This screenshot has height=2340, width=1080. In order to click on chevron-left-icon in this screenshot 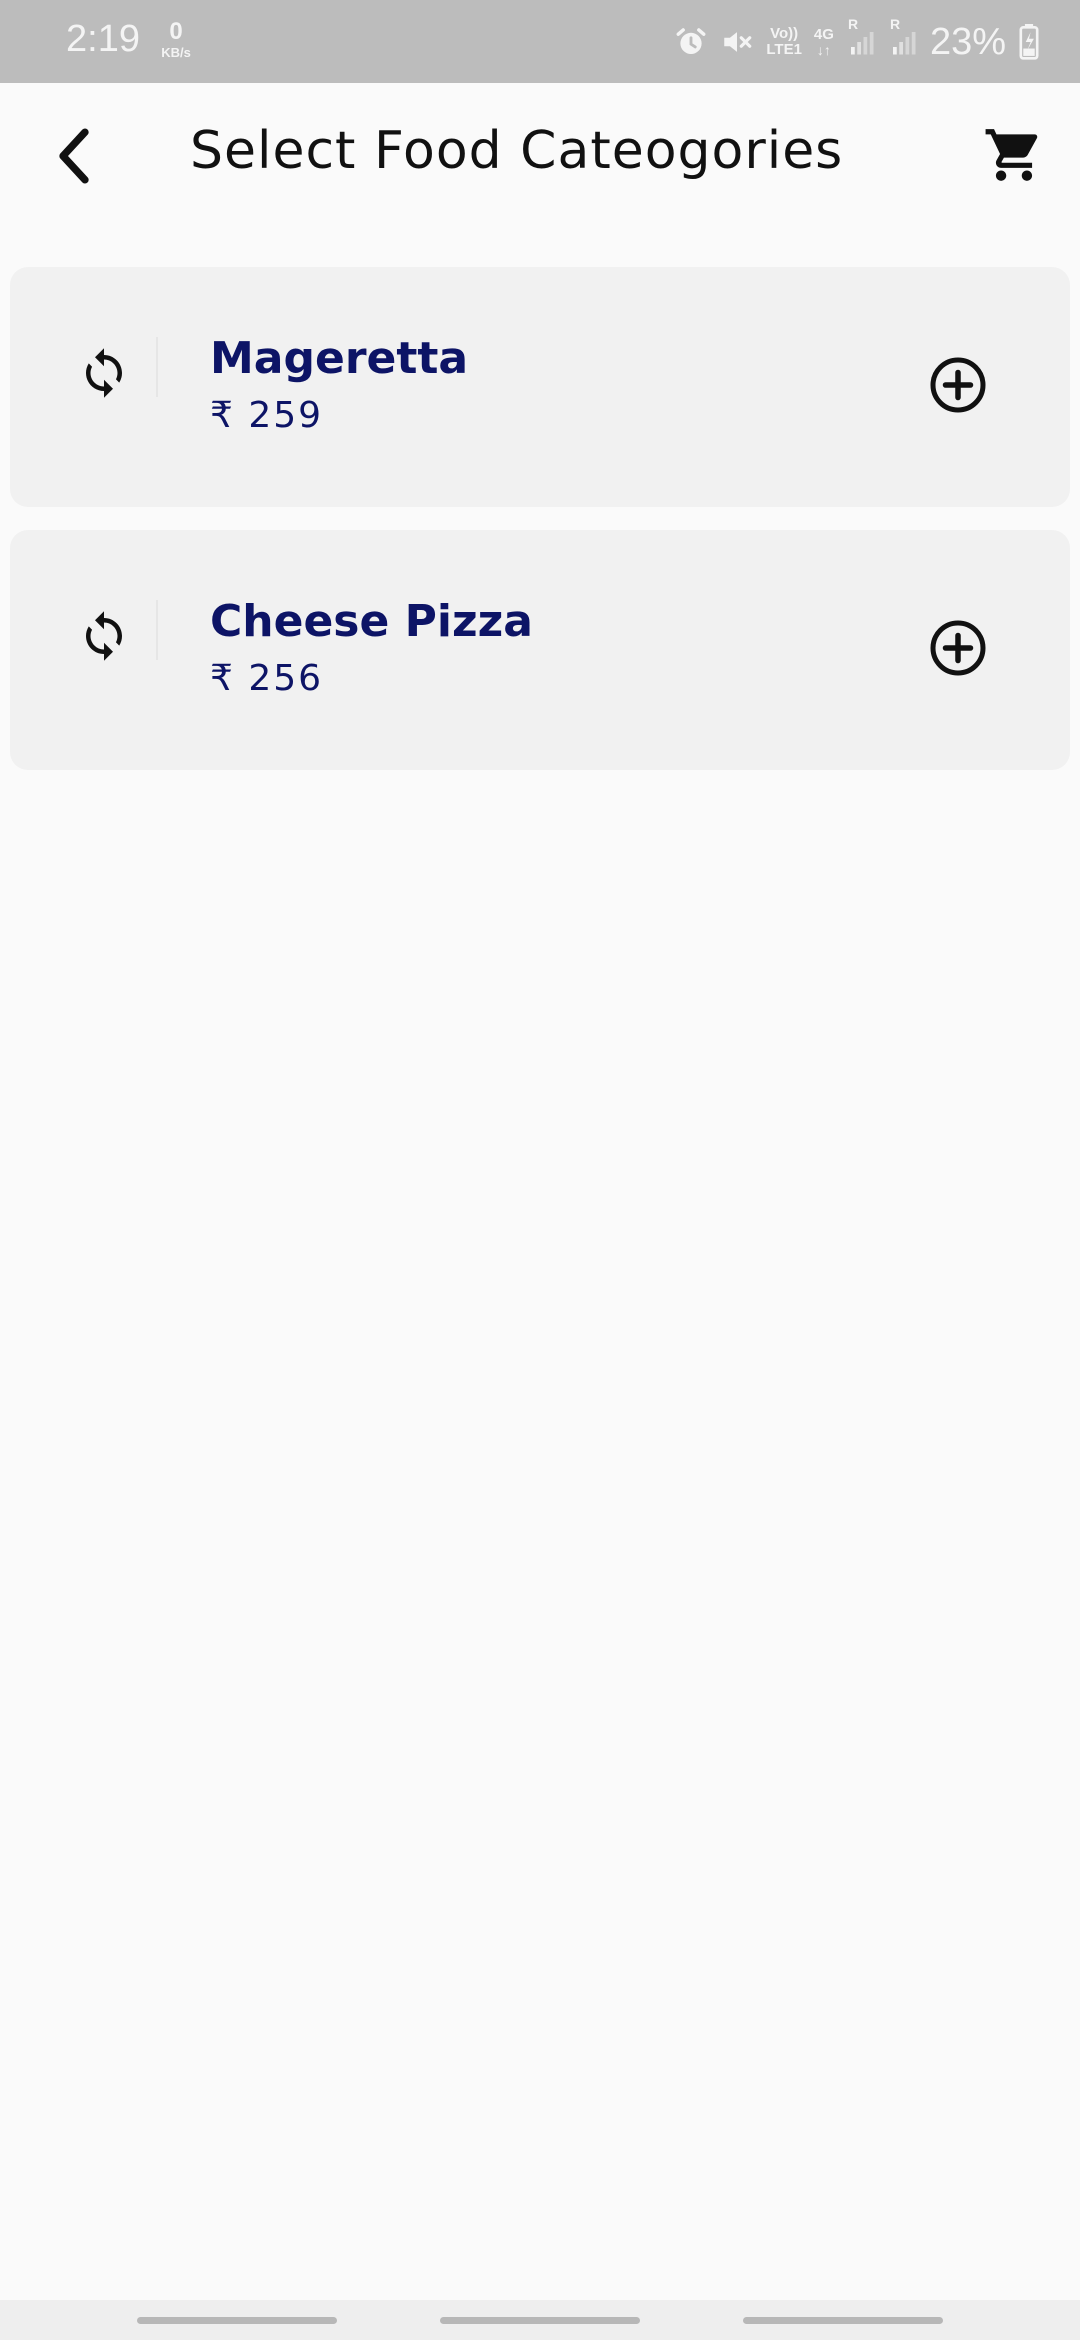, I will do `click(74, 158)`.